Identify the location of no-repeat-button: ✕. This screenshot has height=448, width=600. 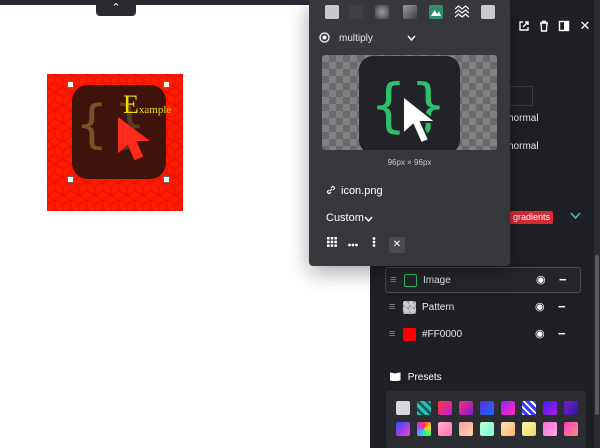
(397, 245).